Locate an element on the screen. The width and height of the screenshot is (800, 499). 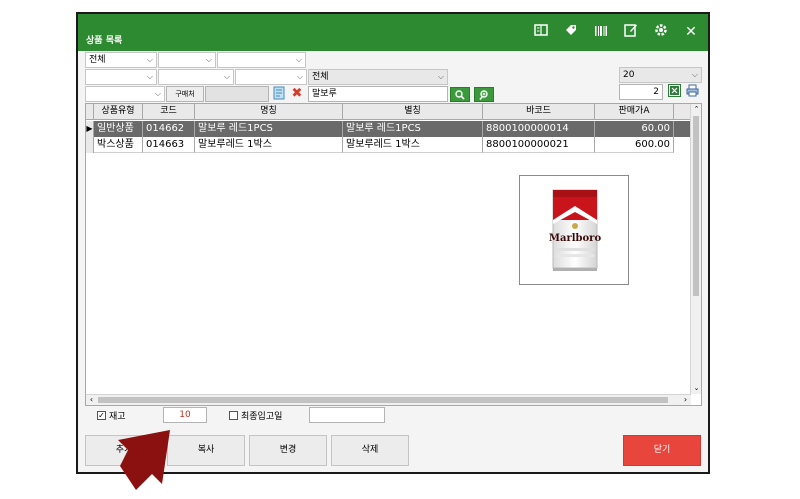
header-alias: 별칭 is located at coordinates (413, 112).